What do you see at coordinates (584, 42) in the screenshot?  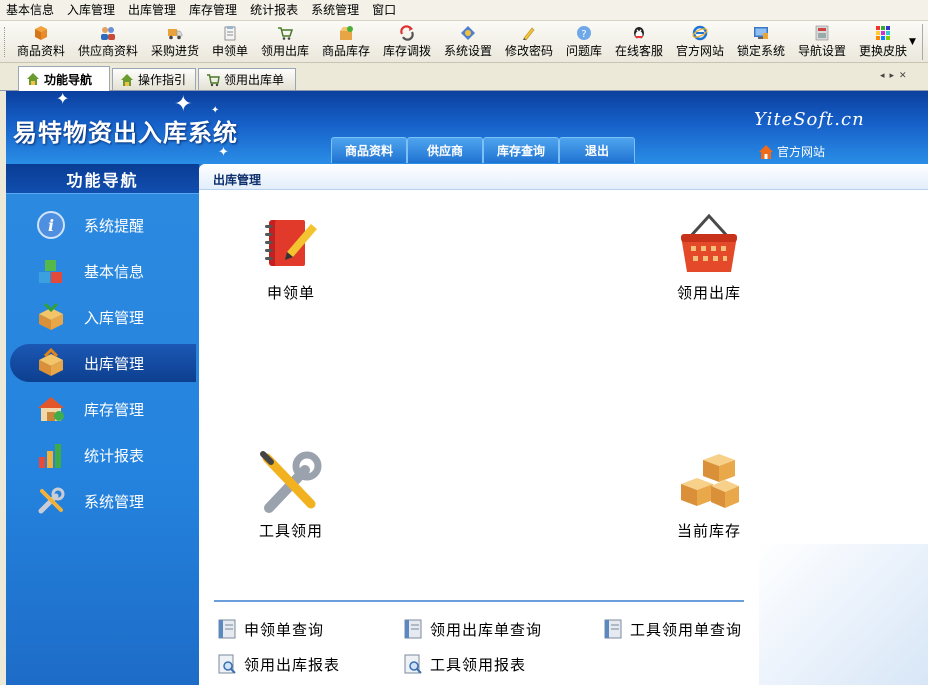 I see `toolbar-faq-button: ? 问题库` at bounding box center [584, 42].